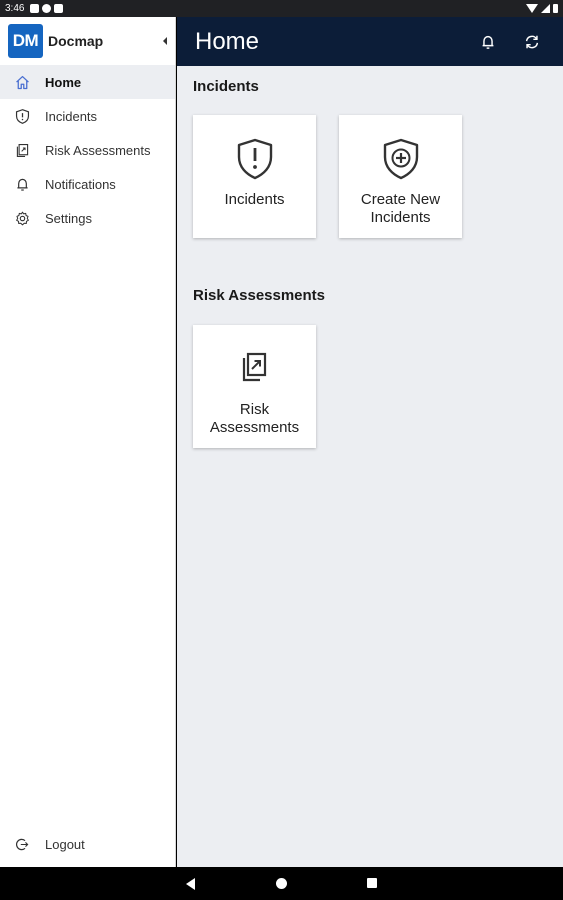  Describe the element at coordinates (98, 150) in the screenshot. I see `sidebar-item-label: Risk Assessments` at that location.